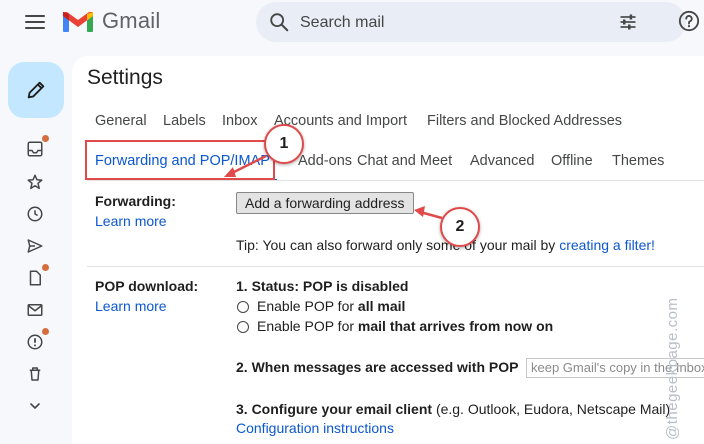  I want to click on star-icon, so click(35, 182).